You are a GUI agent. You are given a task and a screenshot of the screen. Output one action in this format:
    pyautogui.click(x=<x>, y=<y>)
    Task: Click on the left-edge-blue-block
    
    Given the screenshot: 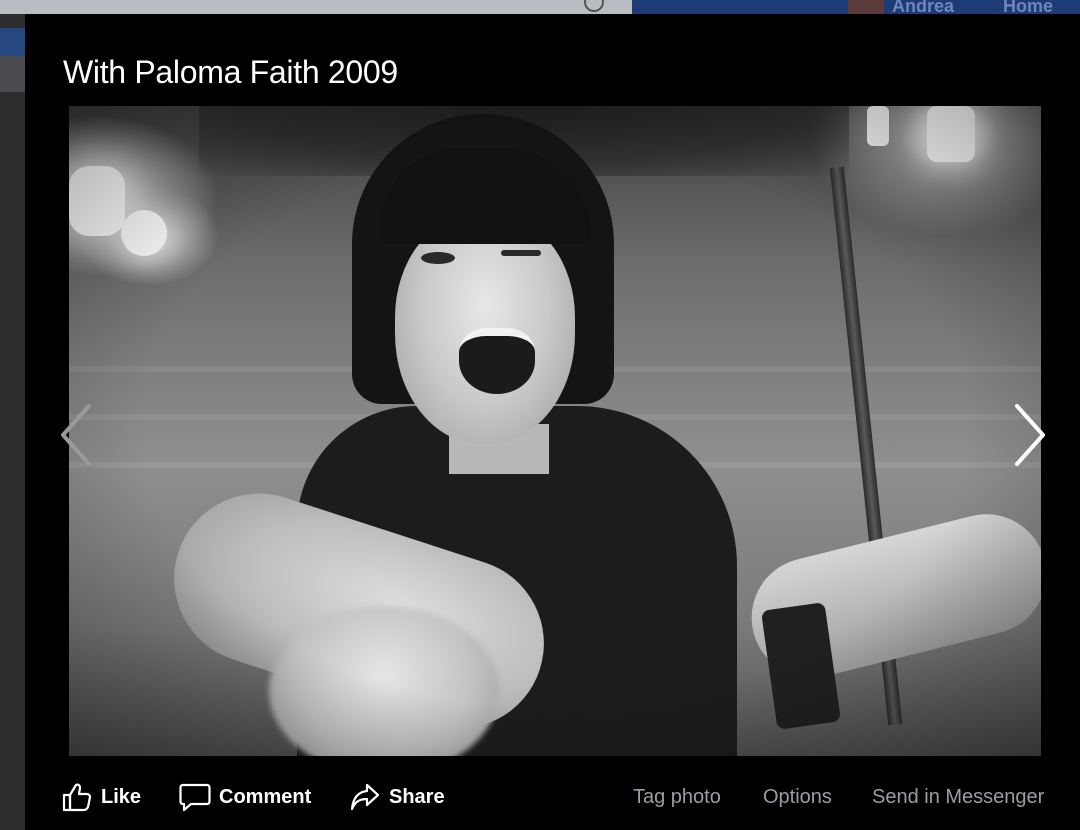 What is the action you would take?
    pyautogui.click(x=12, y=42)
    